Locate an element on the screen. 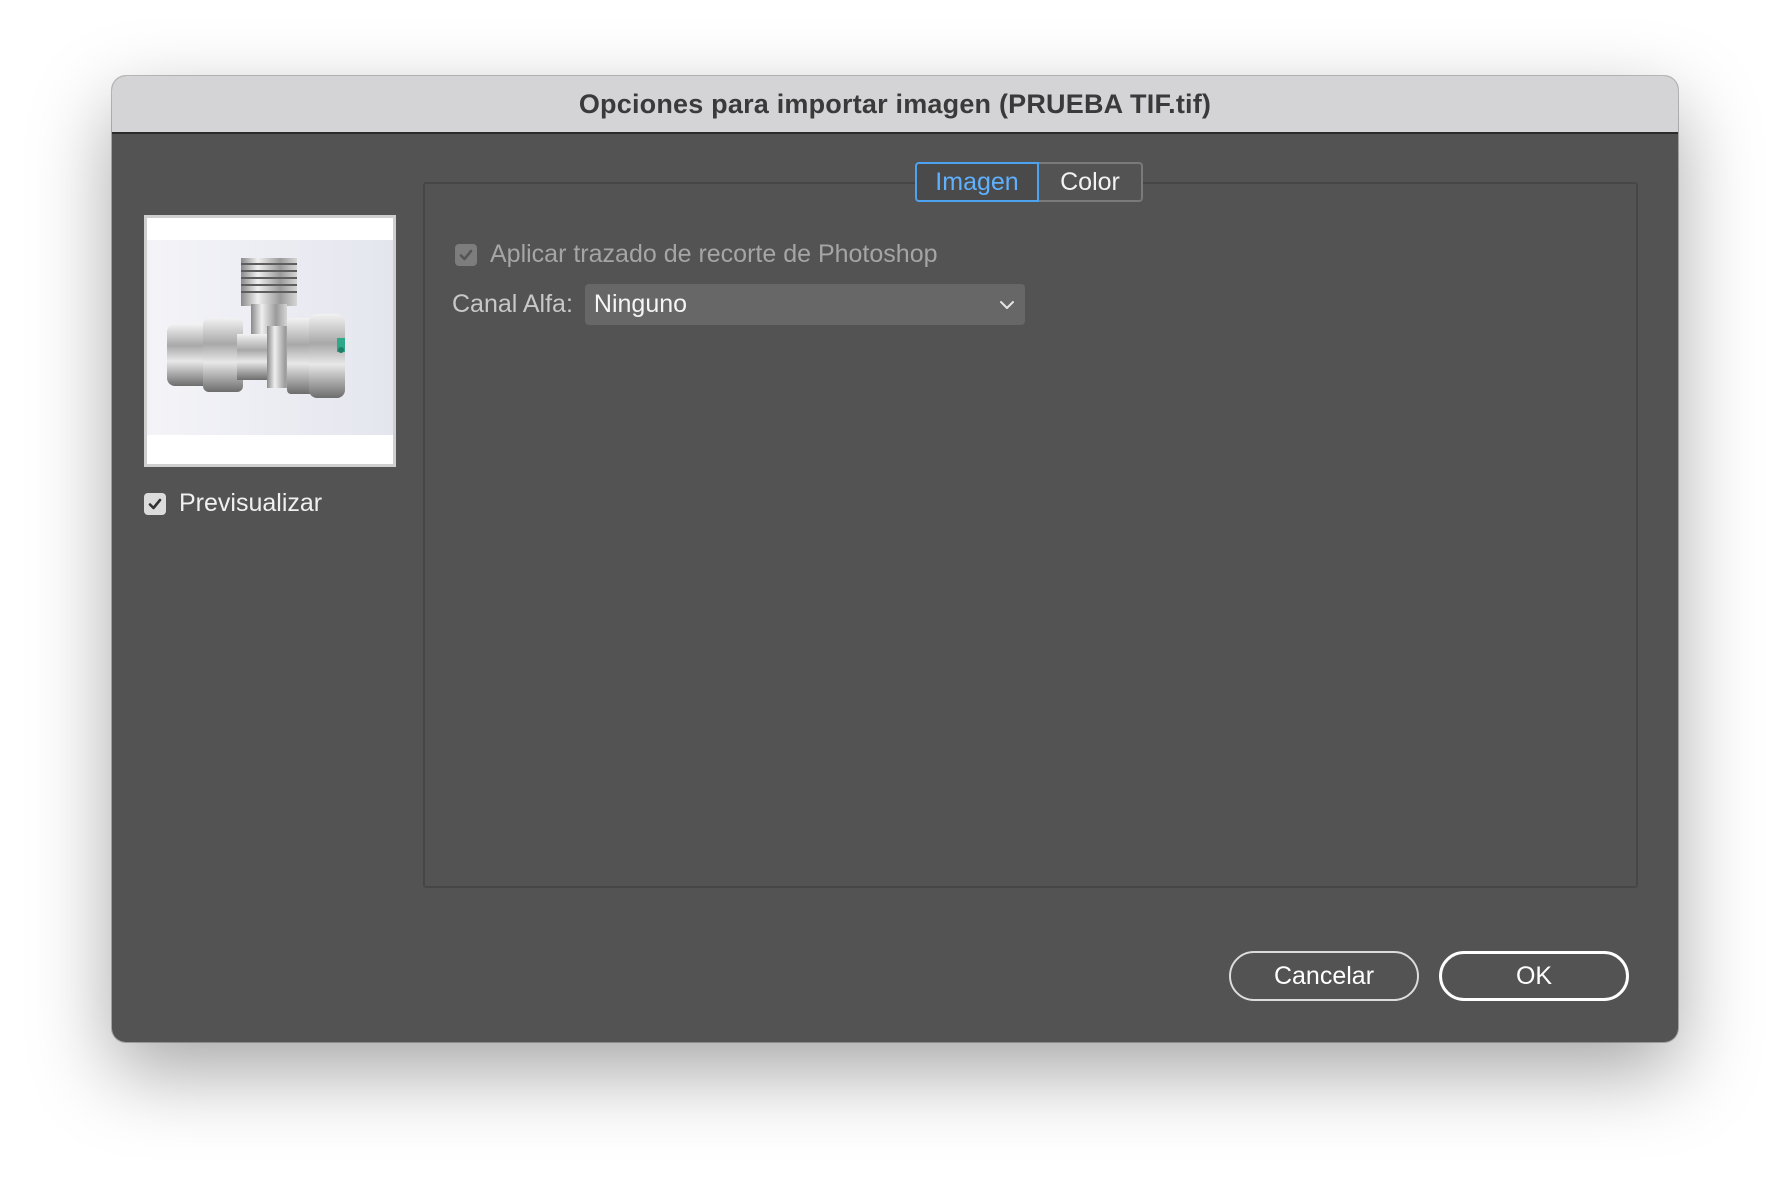 The height and width of the screenshot is (1190, 1790). image-preview is located at coordinates (270, 341).